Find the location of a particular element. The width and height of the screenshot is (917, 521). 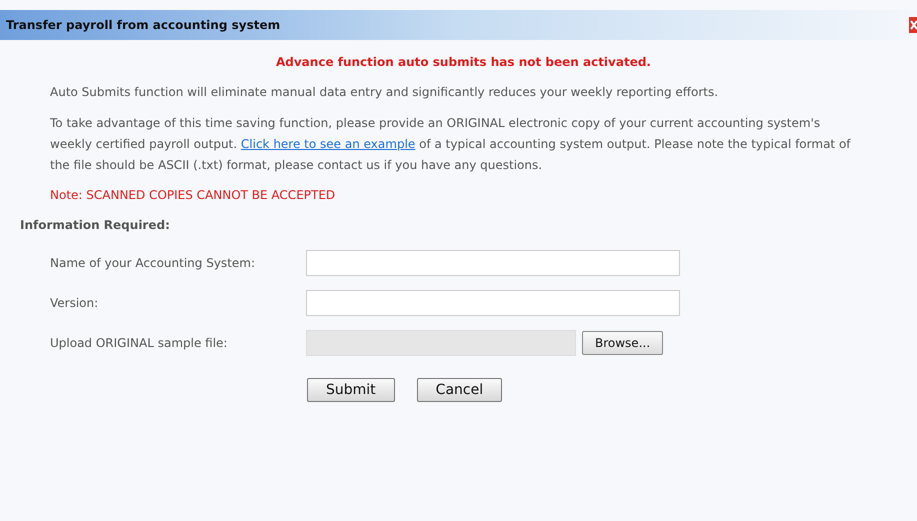

submit-button: Submit is located at coordinates (351, 390).